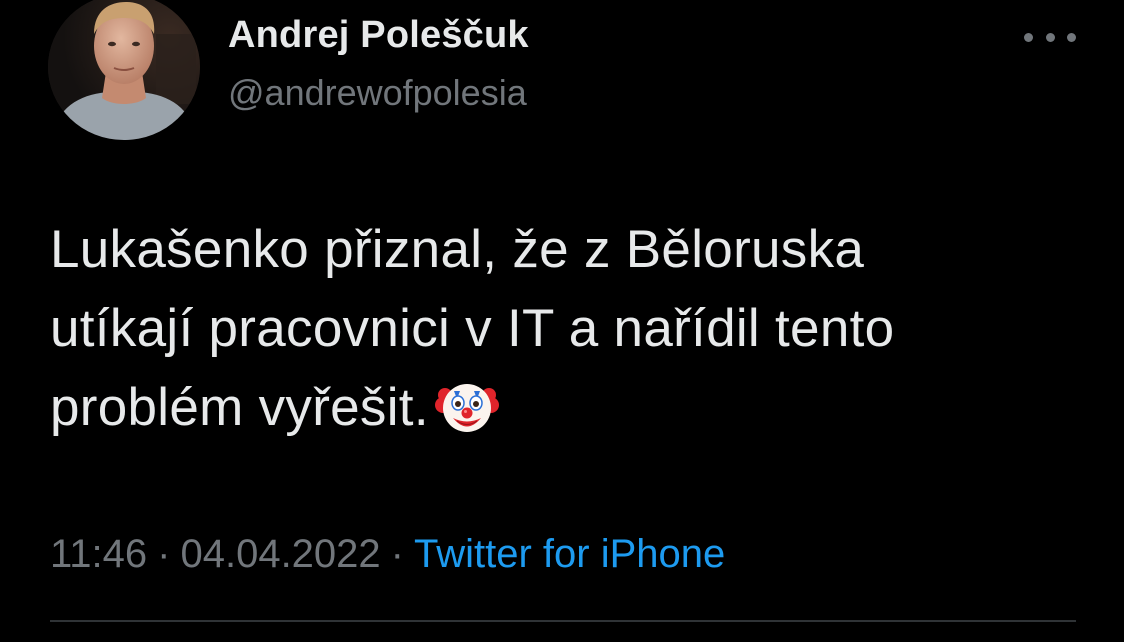  What do you see at coordinates (472, 328) in the screenshot?
I see `tweet-text-line: utíkají pracovnici v IT a nařídil tento` at bounding box center [472, 328].